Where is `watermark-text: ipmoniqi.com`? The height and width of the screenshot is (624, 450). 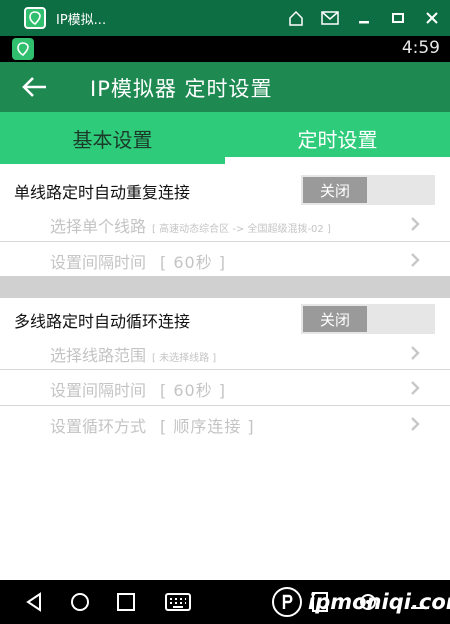
watermark-text: ipmoniqi.com is located at coordinates (379, 602).